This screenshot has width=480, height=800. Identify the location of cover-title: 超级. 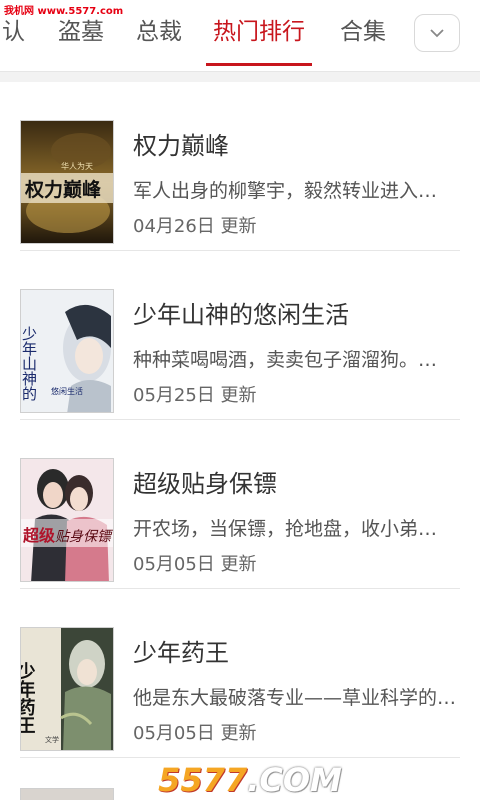
(39, 535).